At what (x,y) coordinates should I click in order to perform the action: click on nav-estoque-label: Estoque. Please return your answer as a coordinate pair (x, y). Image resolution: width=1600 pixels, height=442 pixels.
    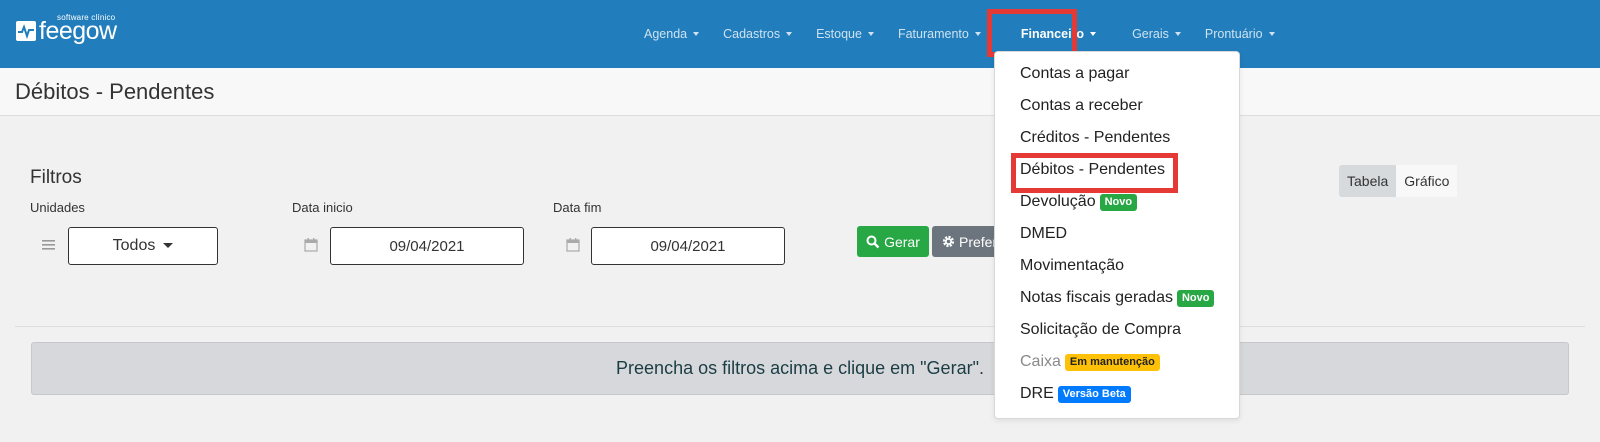
    Looking at the image, I should click on (839, 34).